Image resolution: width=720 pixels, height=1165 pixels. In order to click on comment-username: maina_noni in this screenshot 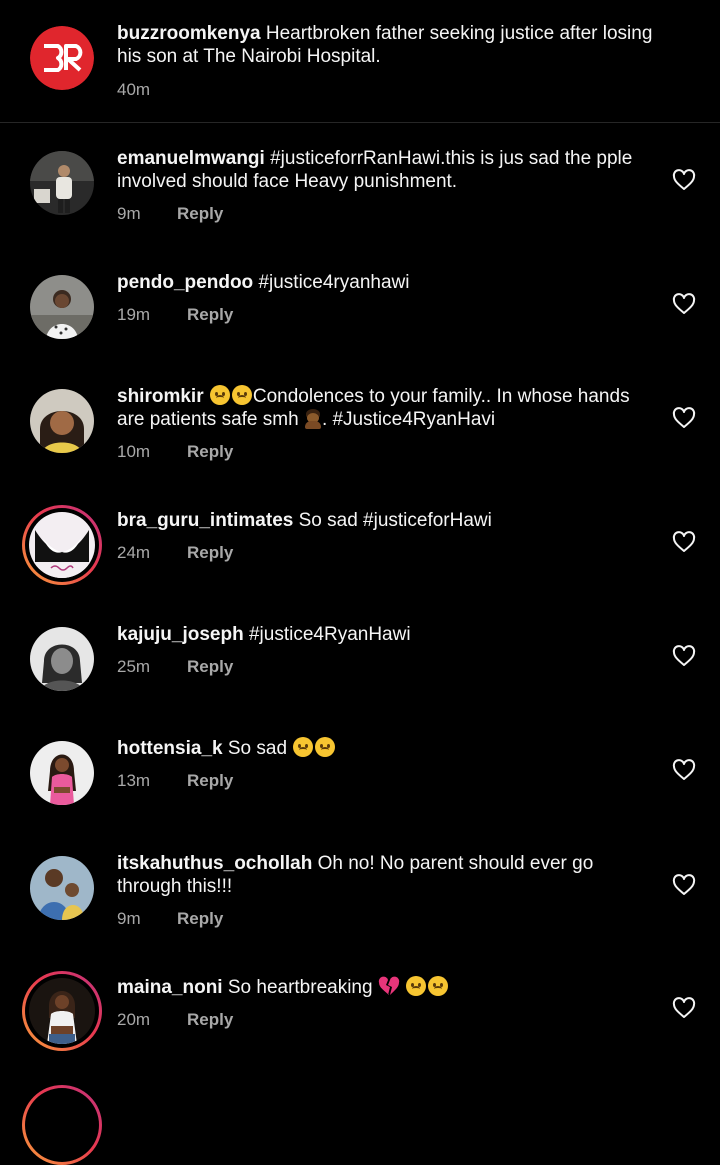, I will do `click(170, 987)`.